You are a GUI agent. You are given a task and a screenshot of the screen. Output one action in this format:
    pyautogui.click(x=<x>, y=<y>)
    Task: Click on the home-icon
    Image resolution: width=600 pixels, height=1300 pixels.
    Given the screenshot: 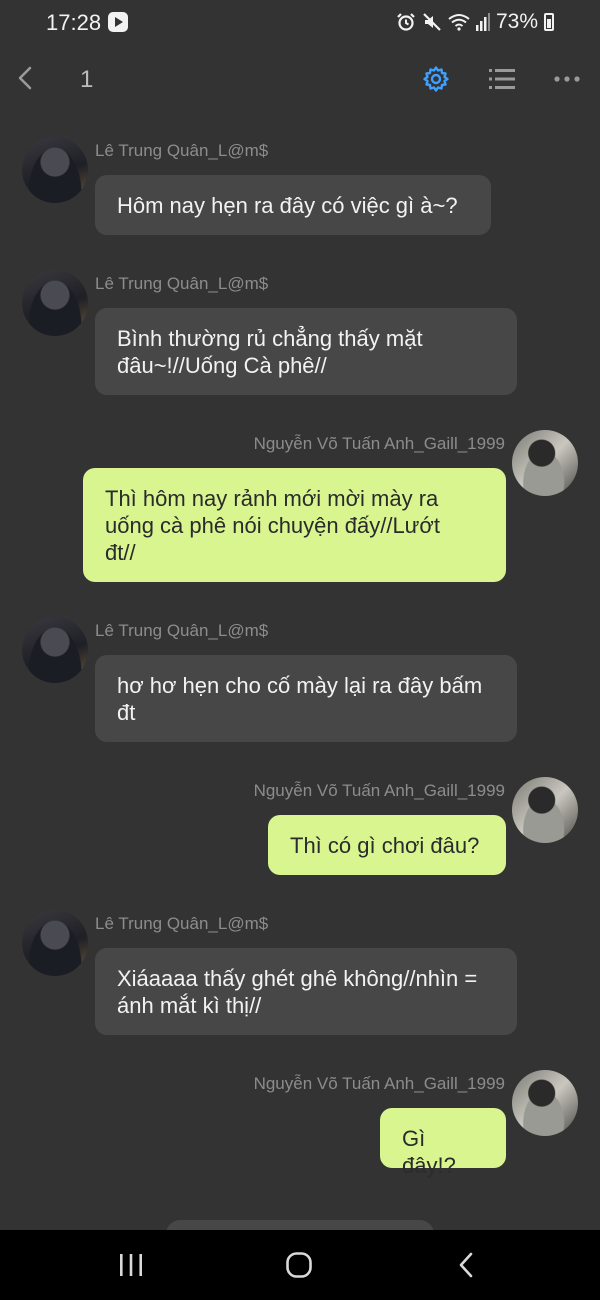 What is the action you would take?
    pyautogui.click(x=299, y=1265)
    